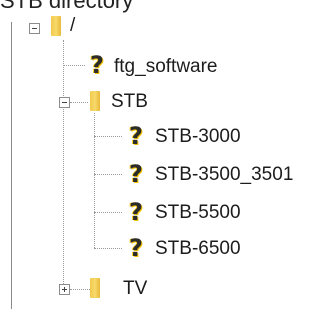 Image resolution: width=323 pixels, height=309 pixels. Describe the element at coordinates (198, 249) in the screenshot. I see `tree-node-label: STB-6500` at that location.